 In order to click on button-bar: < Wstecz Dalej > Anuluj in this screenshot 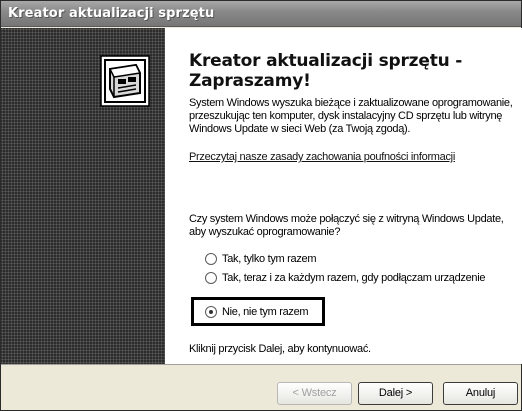, I will do `click(261, 387)`.